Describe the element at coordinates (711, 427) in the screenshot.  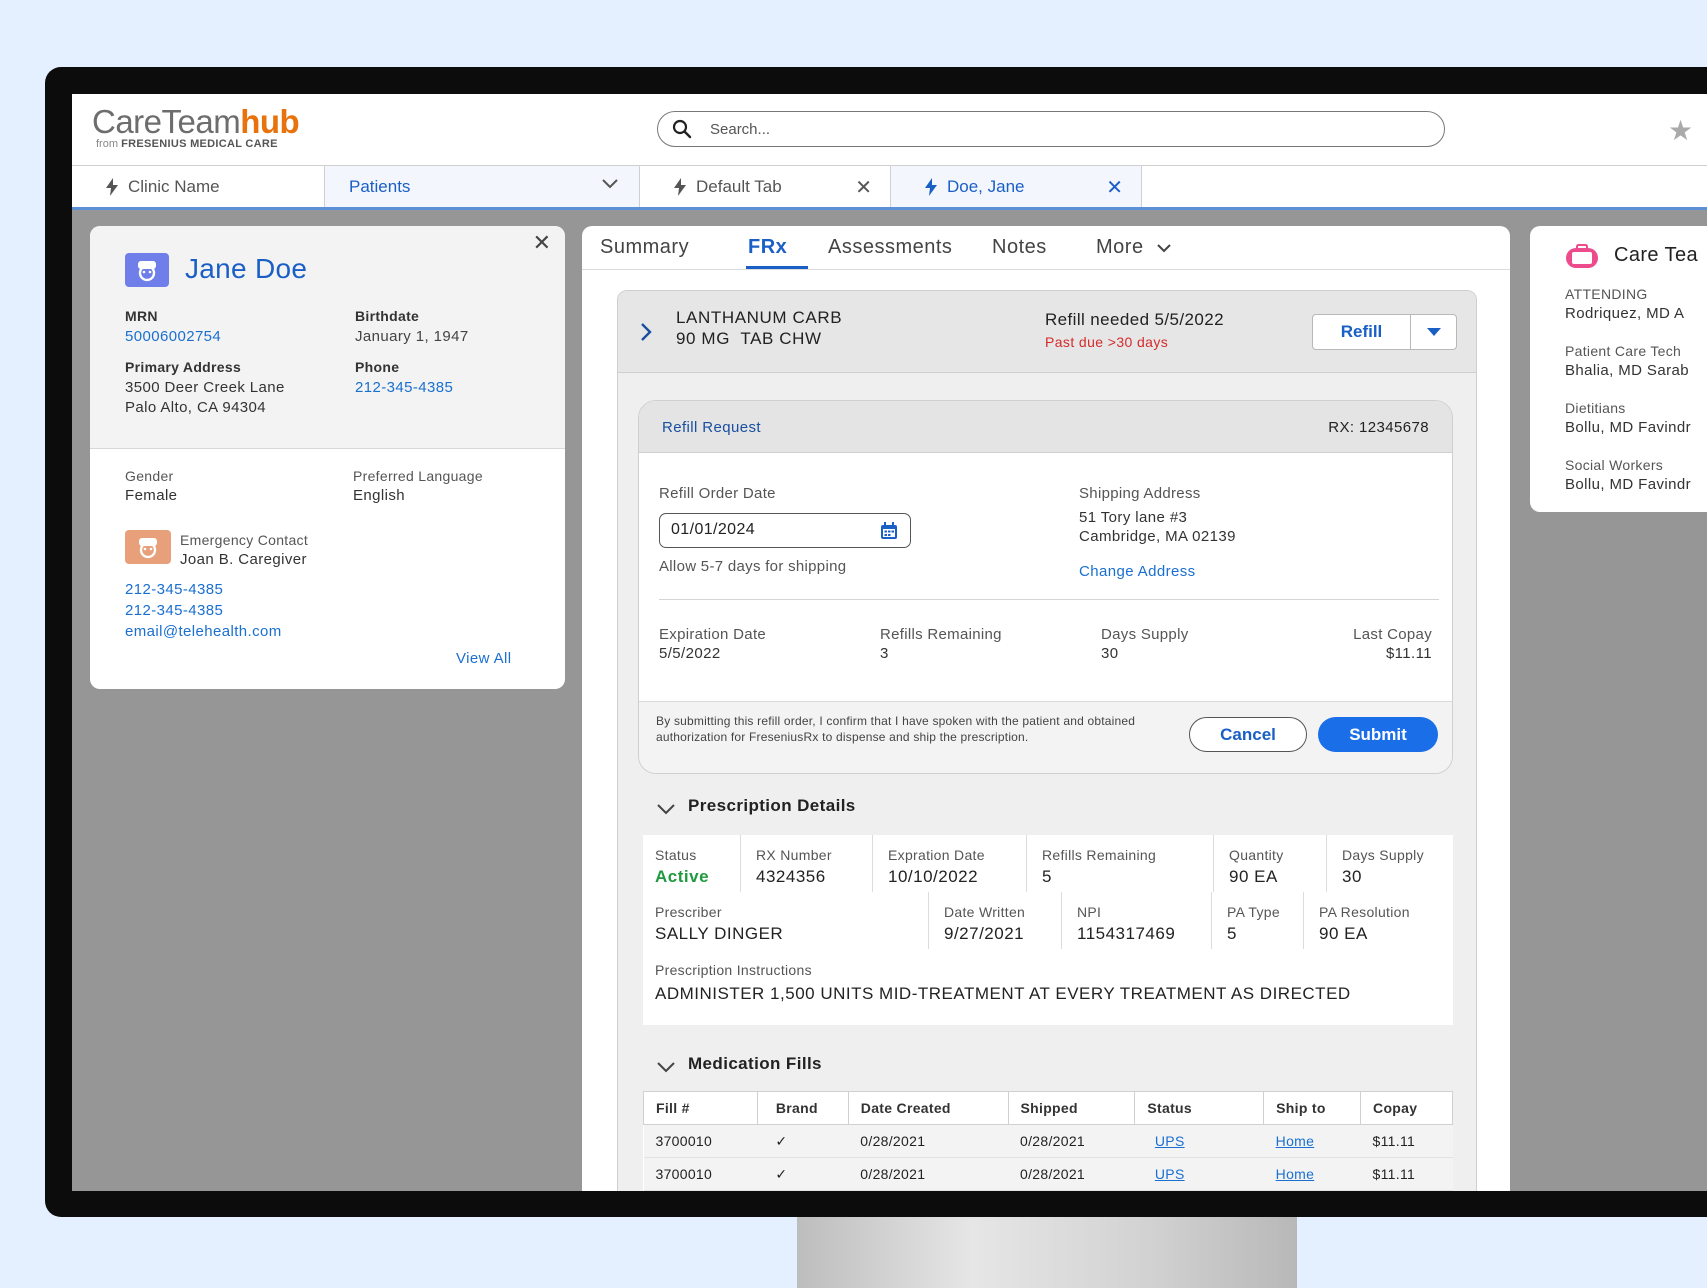
I see `refill-request-title: Refill Request` at that location.